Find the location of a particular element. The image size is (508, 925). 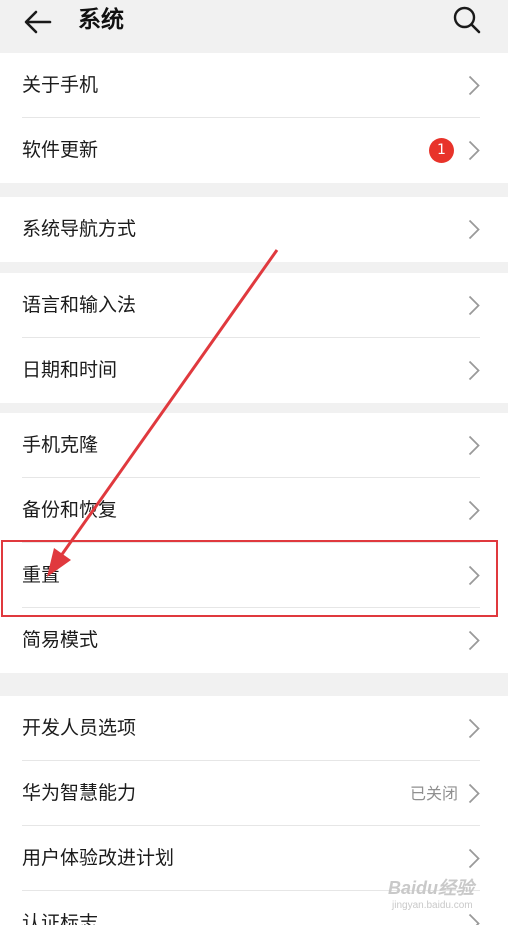

settings-item-language-input: 语言和输入法 is located at coordinates (254, 305).